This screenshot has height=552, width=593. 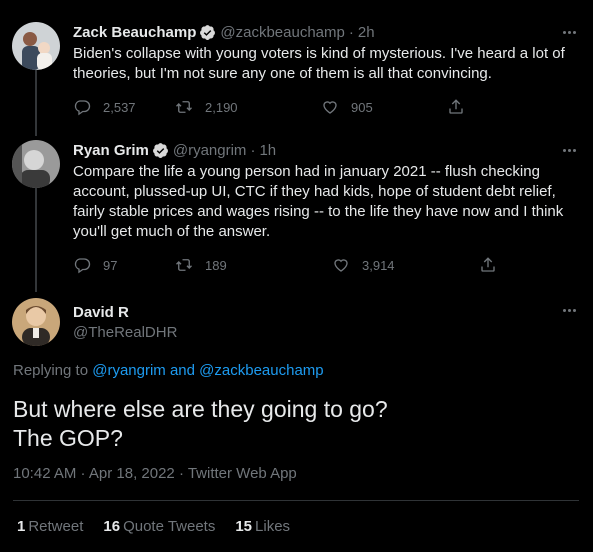 I want to click on retweets-count: 1, so click(x=21, y=526).